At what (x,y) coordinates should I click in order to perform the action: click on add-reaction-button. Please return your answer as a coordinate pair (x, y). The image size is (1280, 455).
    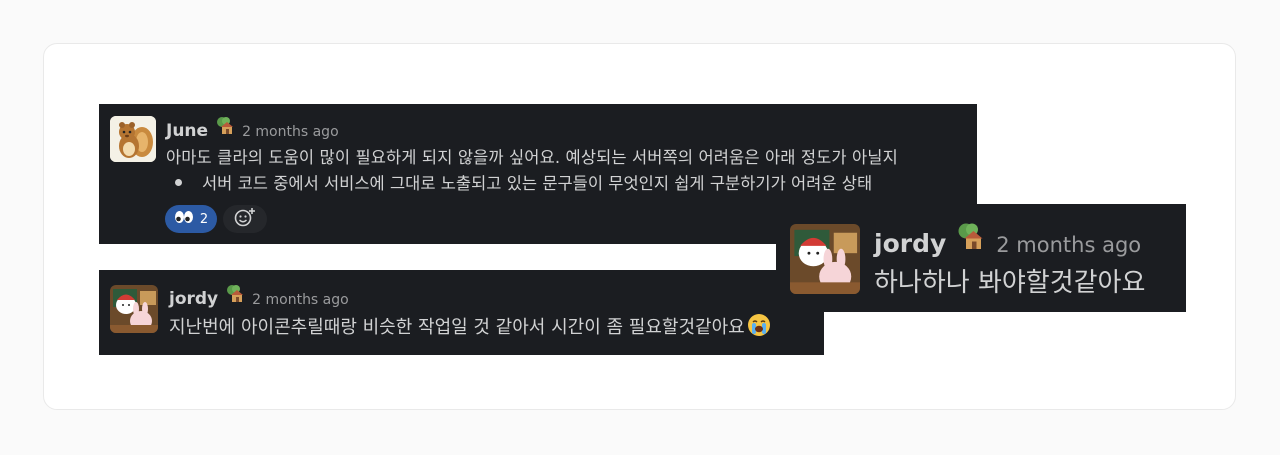
    Looking at the image, I should click on (245, 219).